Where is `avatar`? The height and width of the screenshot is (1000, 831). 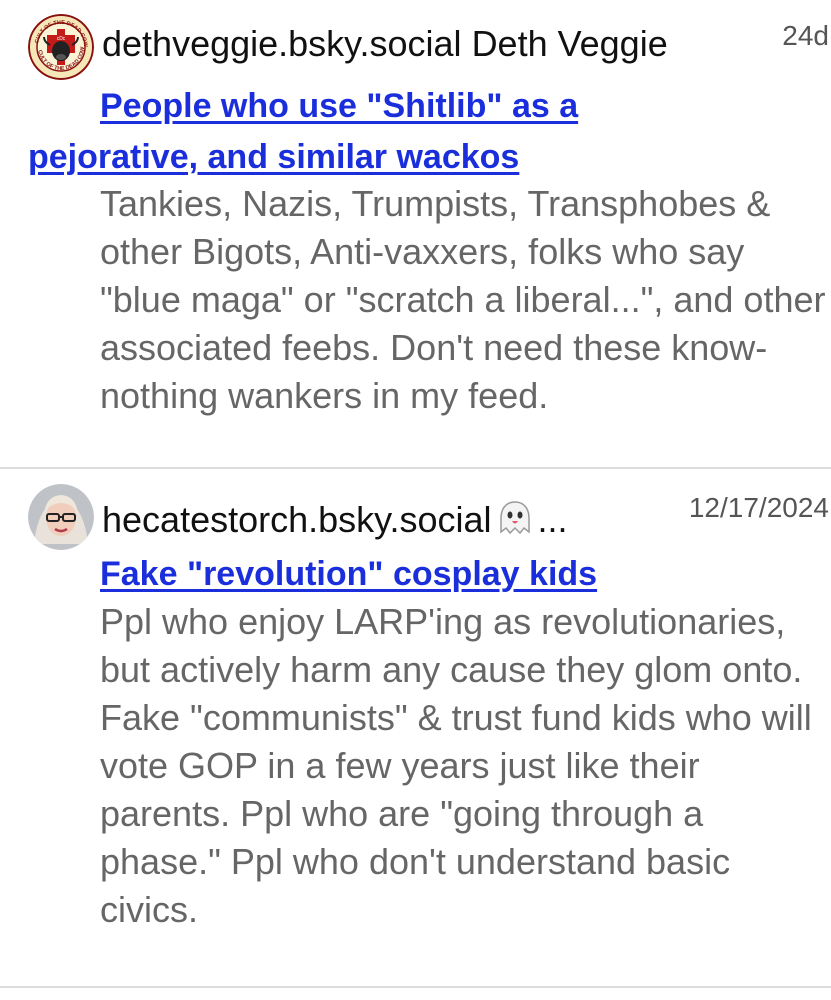 avatar is located at coordinates (61, 517).